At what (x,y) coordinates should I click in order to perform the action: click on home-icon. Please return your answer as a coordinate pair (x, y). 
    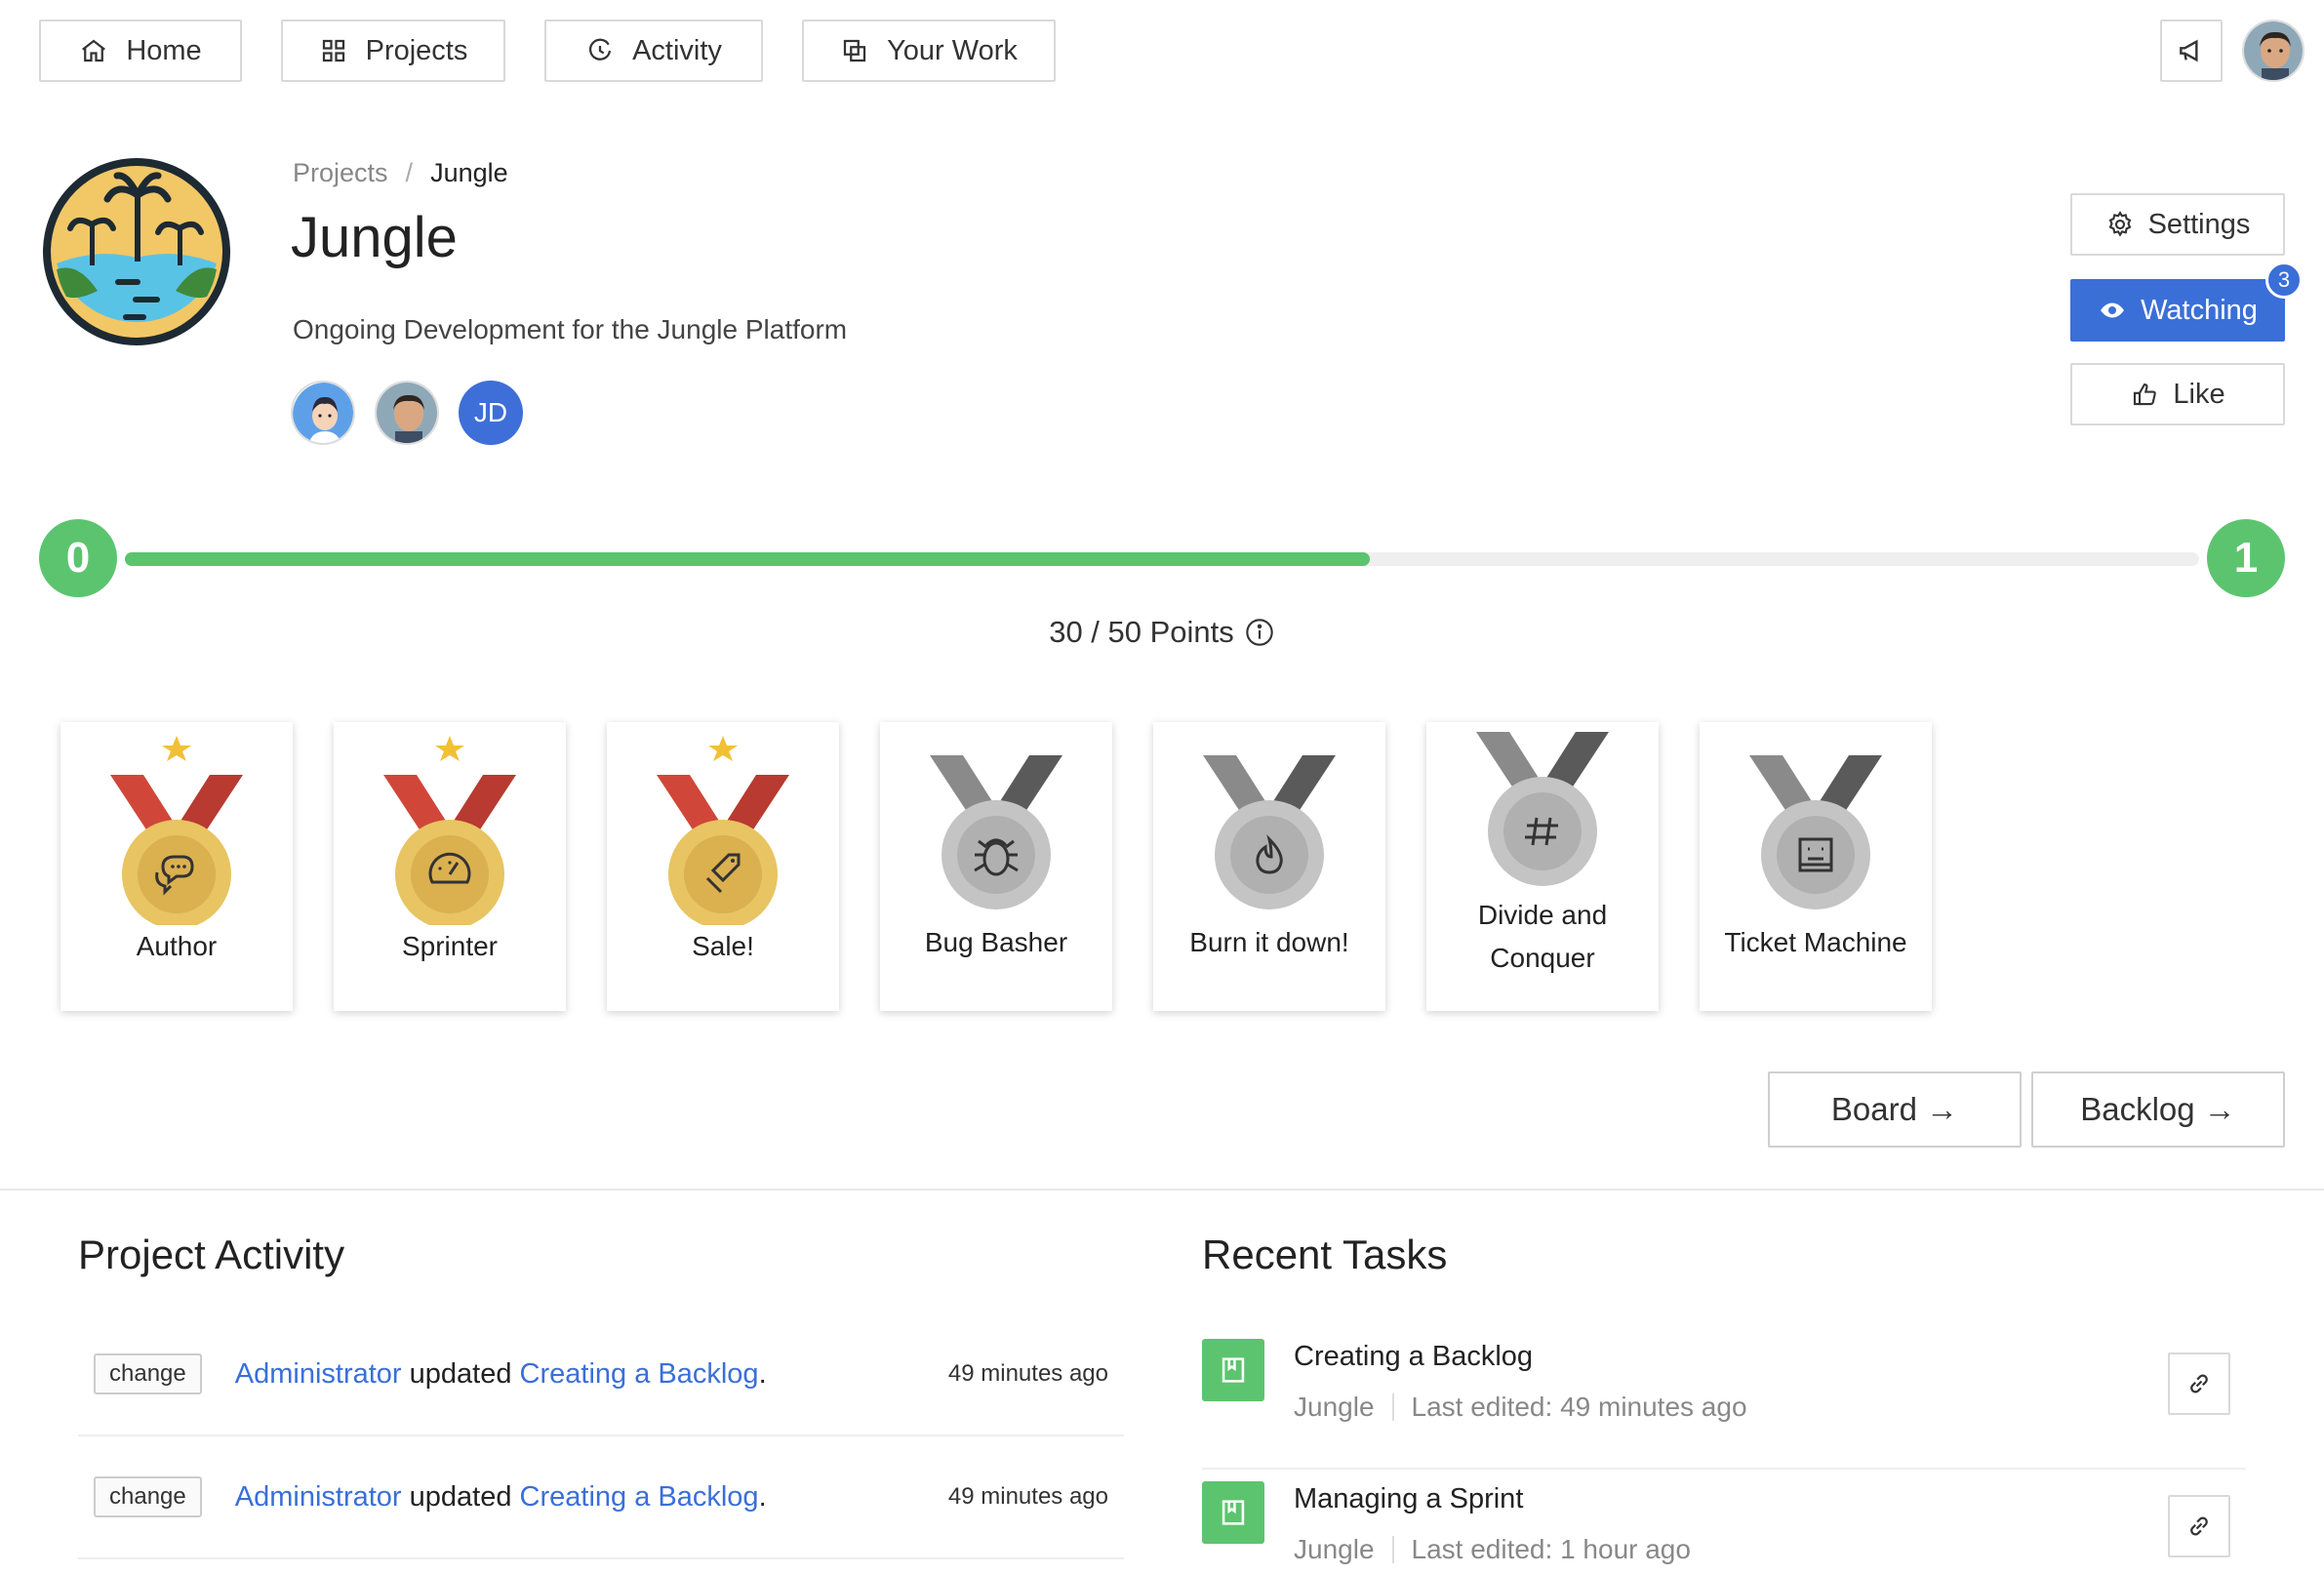
    Looking at the image, I should click on (94, 50).